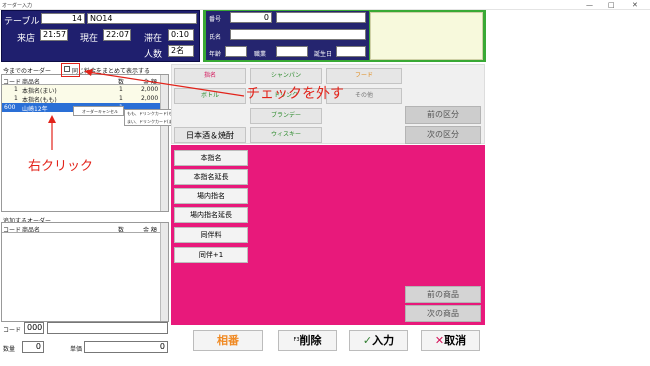 This screenshot has height=366, width=650. I want to click on arrow-to-checkbox, so click(166, 84).